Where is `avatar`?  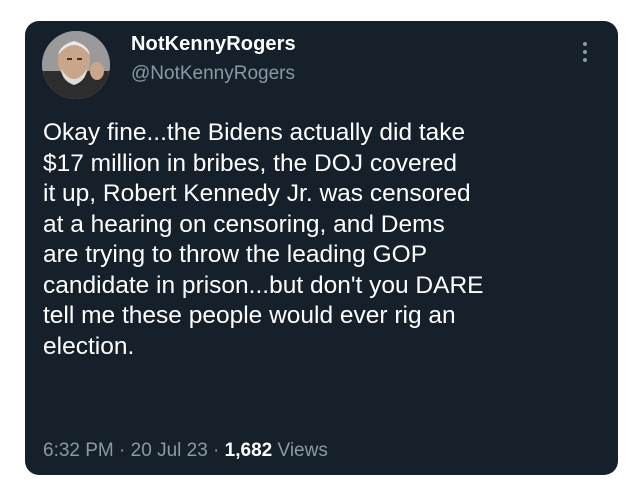 avatar is located at coordinates (76, 65).